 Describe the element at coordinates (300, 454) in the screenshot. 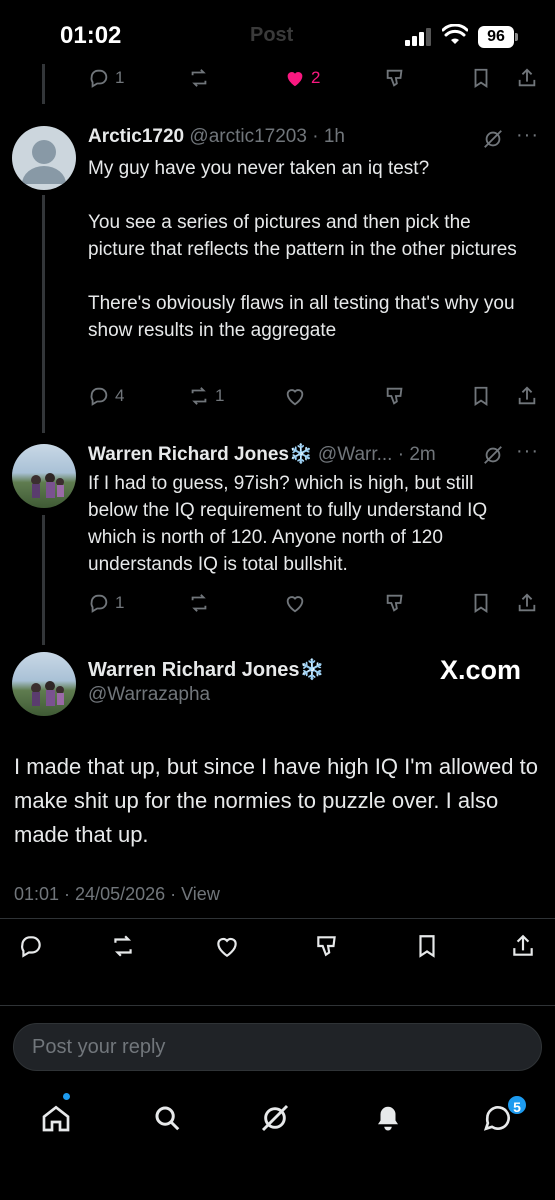

I see `name-emoji: ❄️` at that location.